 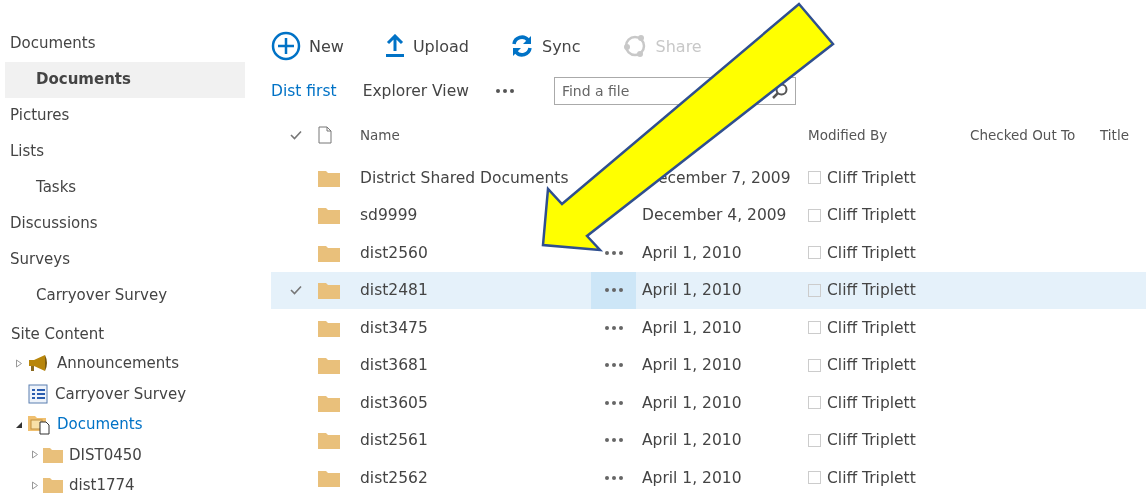 What do you see at coordinates (426, 46) in the screenshot?
I see `upload-button: Upload` at bounding box center [426, 46].